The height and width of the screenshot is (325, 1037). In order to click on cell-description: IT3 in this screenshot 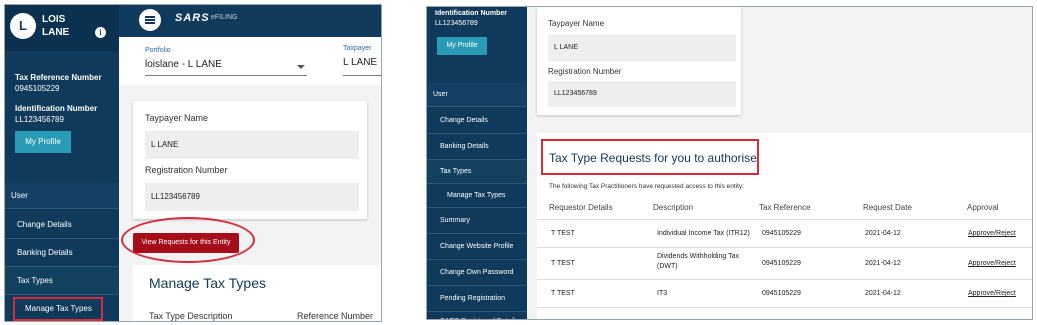, I will do `click(662, 293)`.